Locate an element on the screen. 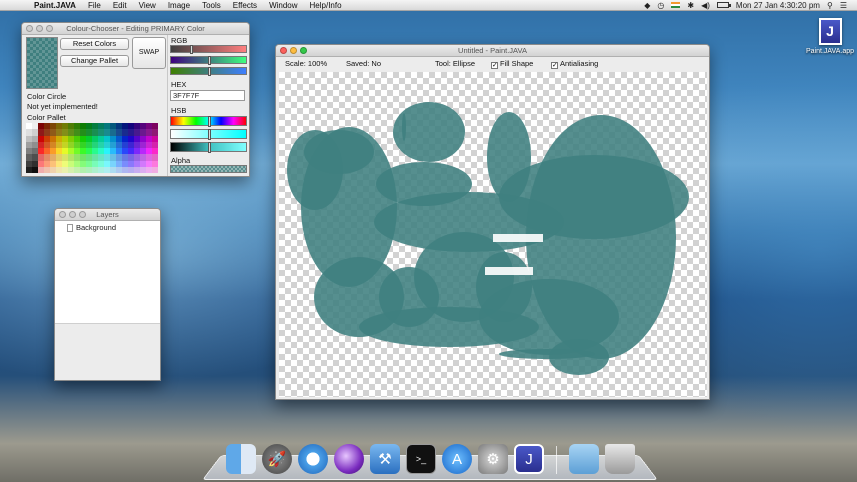 The height and width of the screenshot is (482, 857). layers-window: Layers Background is located at coordinates (107, 294).